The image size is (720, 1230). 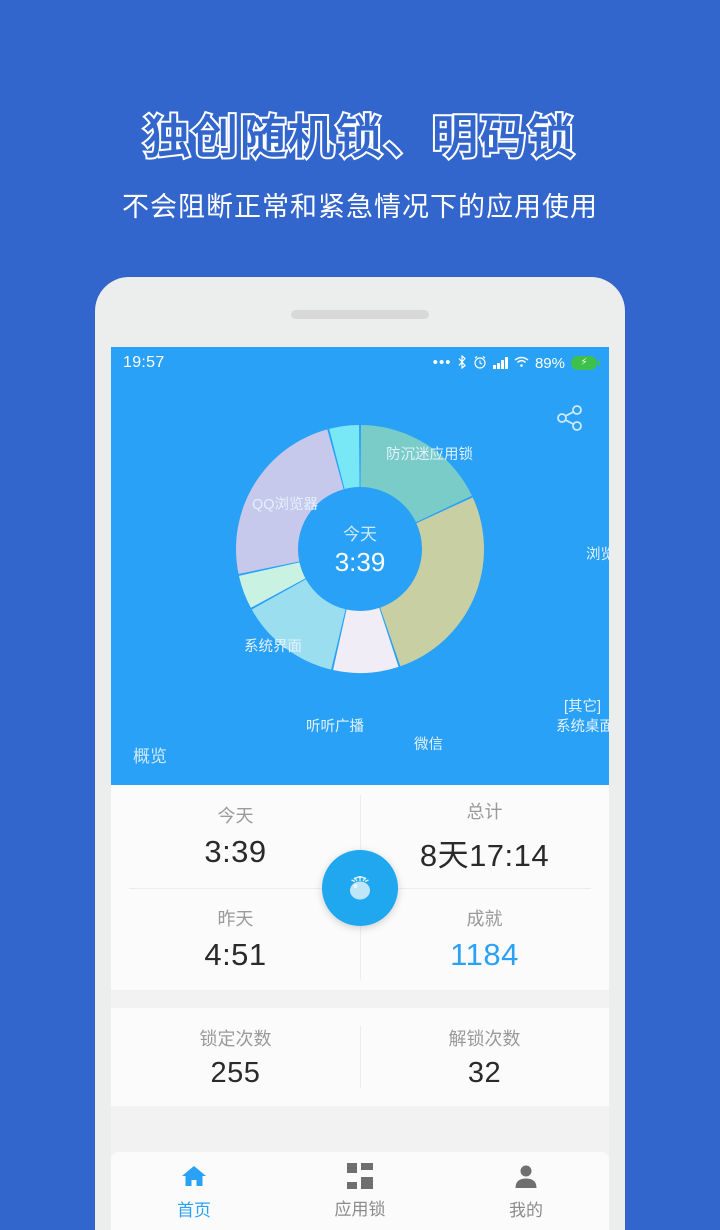 What do you see at coordinates (484, 855) in the screenshot?
I see `stat-total-value: 8天17:14` at bounding box center [484, 855].